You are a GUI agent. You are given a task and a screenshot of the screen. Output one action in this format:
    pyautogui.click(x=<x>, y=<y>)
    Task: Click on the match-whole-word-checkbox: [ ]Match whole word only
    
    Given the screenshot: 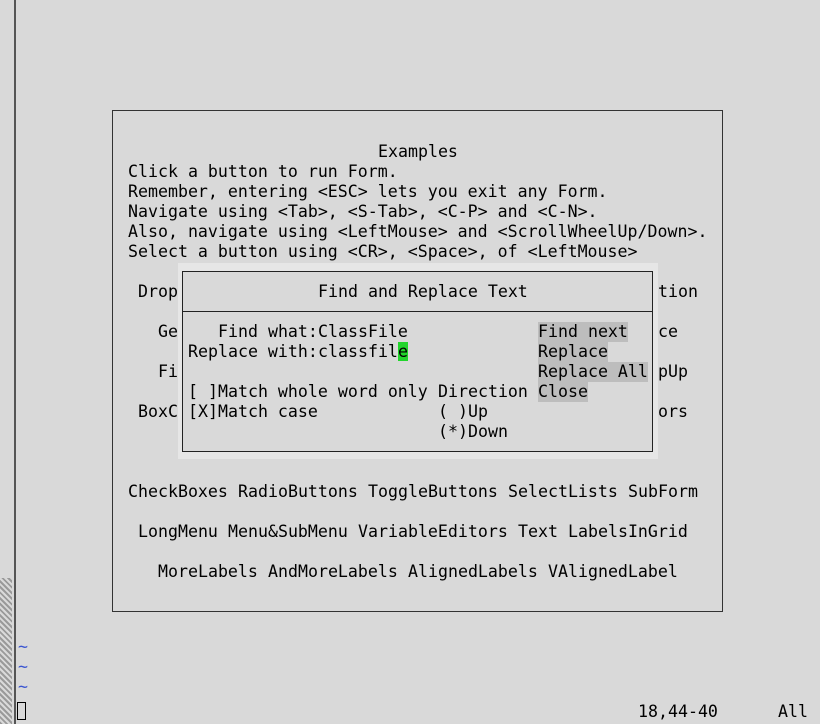 What is the action you would take?
    pyautogui.click(x=308, y=392)
    